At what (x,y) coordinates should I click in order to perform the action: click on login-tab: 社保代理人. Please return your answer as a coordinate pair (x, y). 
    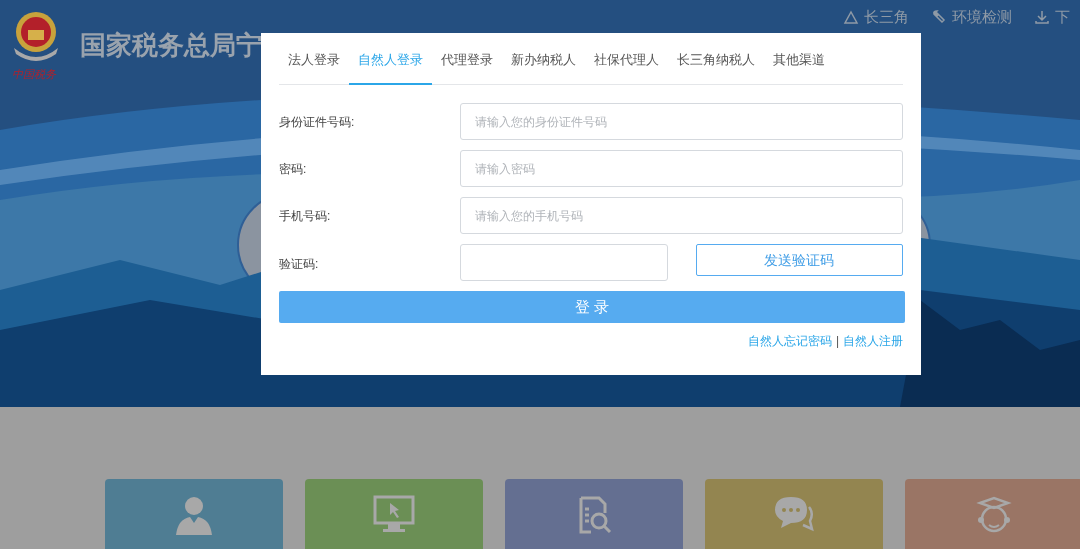
    Looking at the image, I should click on (626, 59).